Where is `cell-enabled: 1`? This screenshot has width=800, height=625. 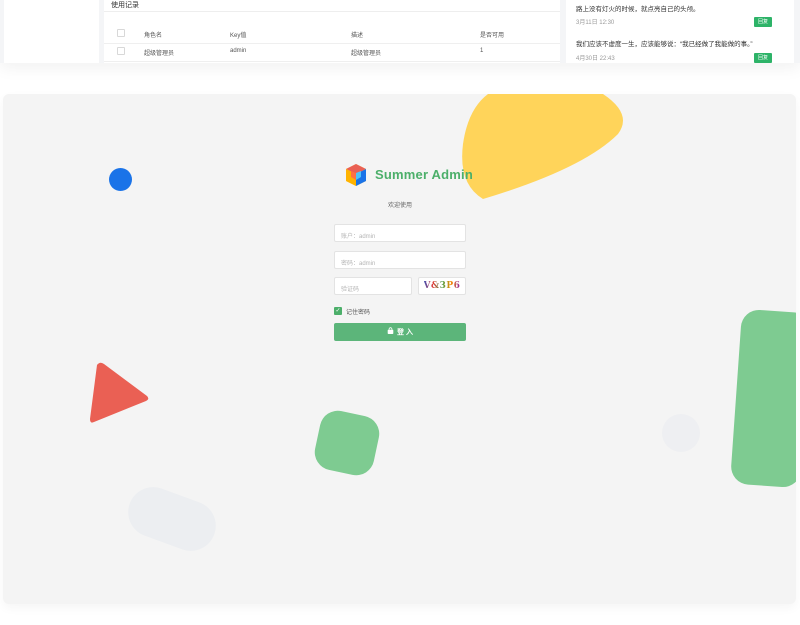 cell-enabled: 1 is located at coordinates (482, 51).